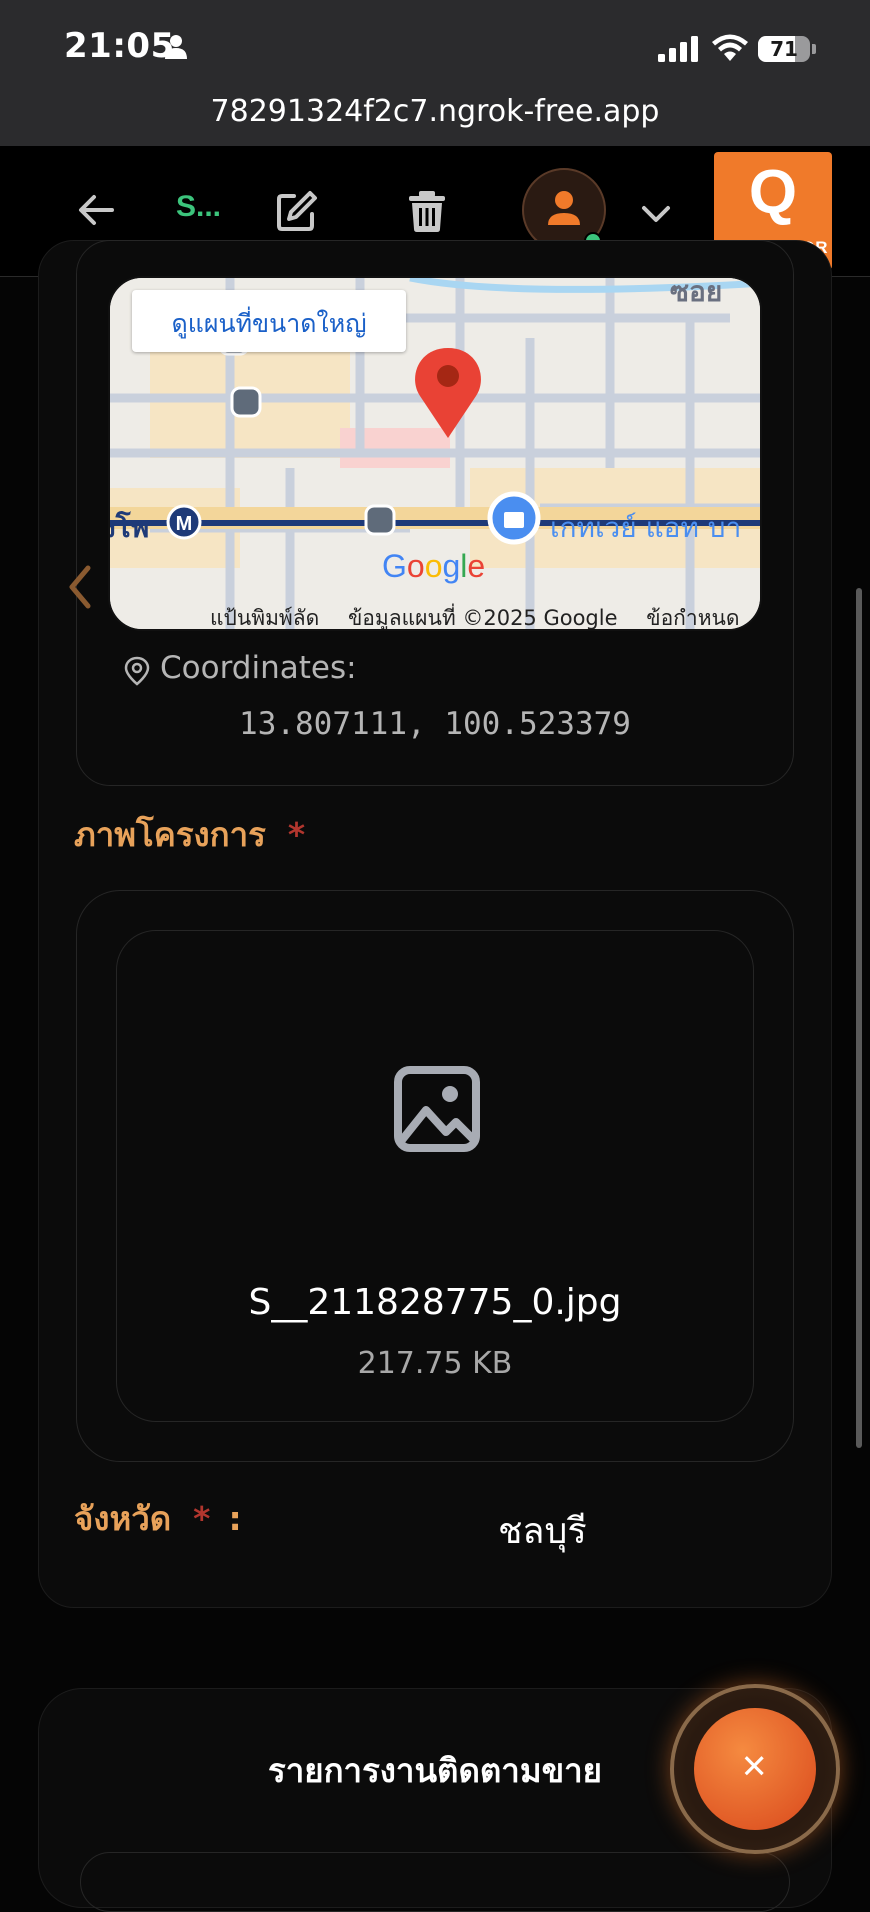 This screenshot has width=870, height=1912. What do you see at coordinates (130, 527) in the screenshot?
I see `map-station-label: งโพ` at bounding box center [130, 527].